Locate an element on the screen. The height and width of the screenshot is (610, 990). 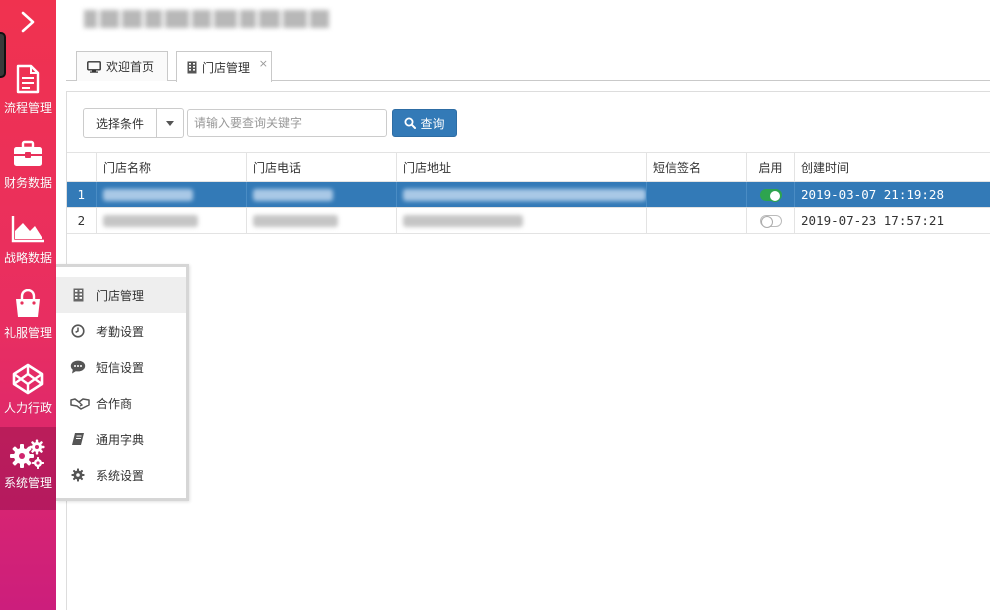
handshake-icon is located at coordinates (80, 403).